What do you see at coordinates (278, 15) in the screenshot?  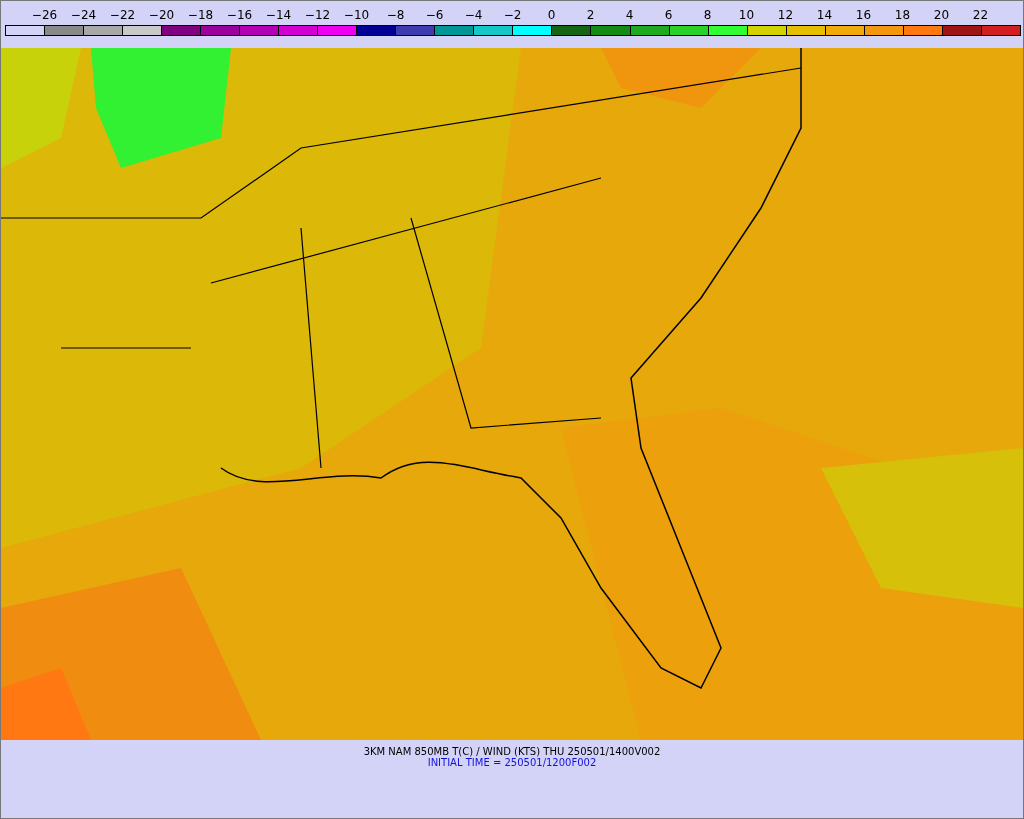 I see `legend-label: −14` at bounding box center [278, 15].